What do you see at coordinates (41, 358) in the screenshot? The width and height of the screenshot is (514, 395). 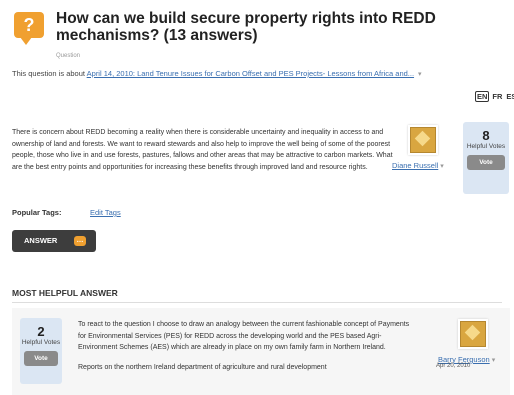 I see `answer-vote-button: Vote` at bounding box center [41, 358].